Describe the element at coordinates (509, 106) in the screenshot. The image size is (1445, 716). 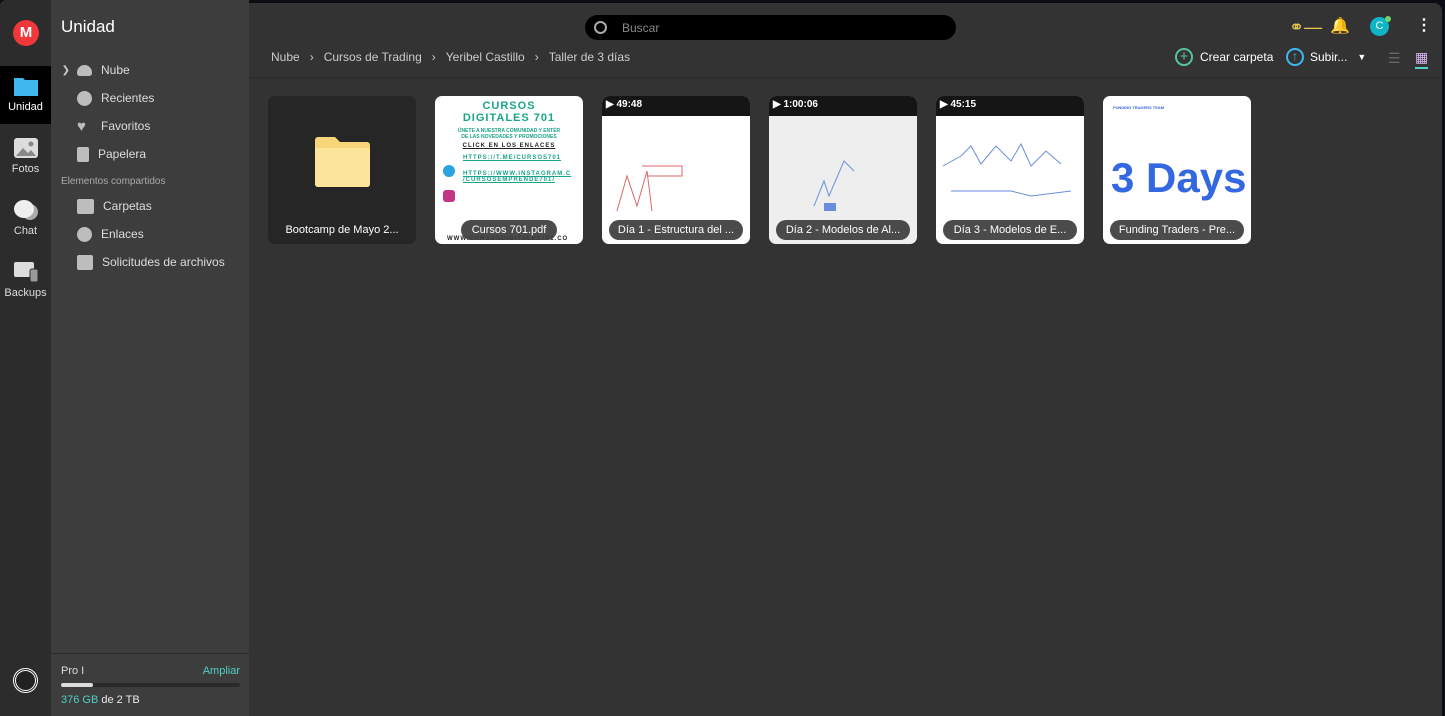
I see `thumb-text: CURSOS` at that location.